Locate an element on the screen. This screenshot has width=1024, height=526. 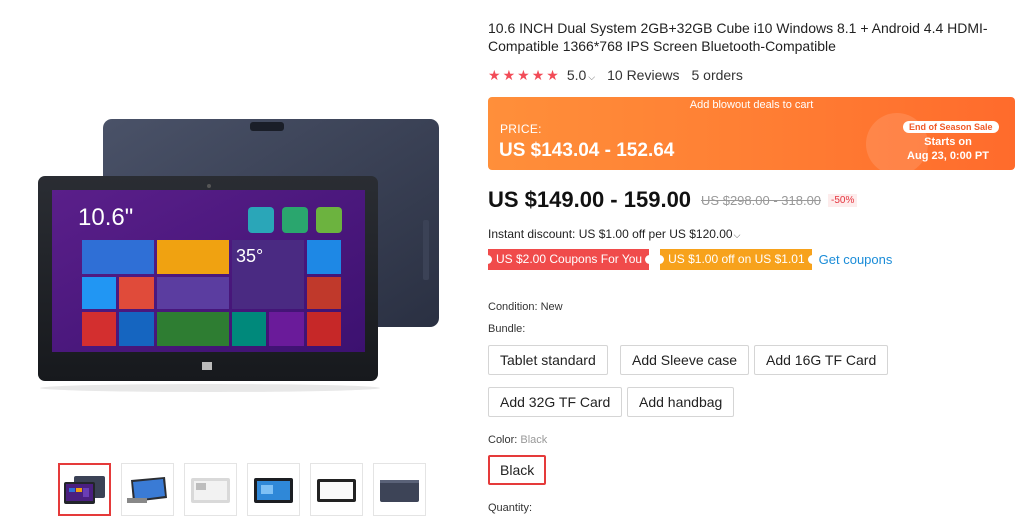
rating-value: 5.0 ⌵ is located at coordinates (581, 75).